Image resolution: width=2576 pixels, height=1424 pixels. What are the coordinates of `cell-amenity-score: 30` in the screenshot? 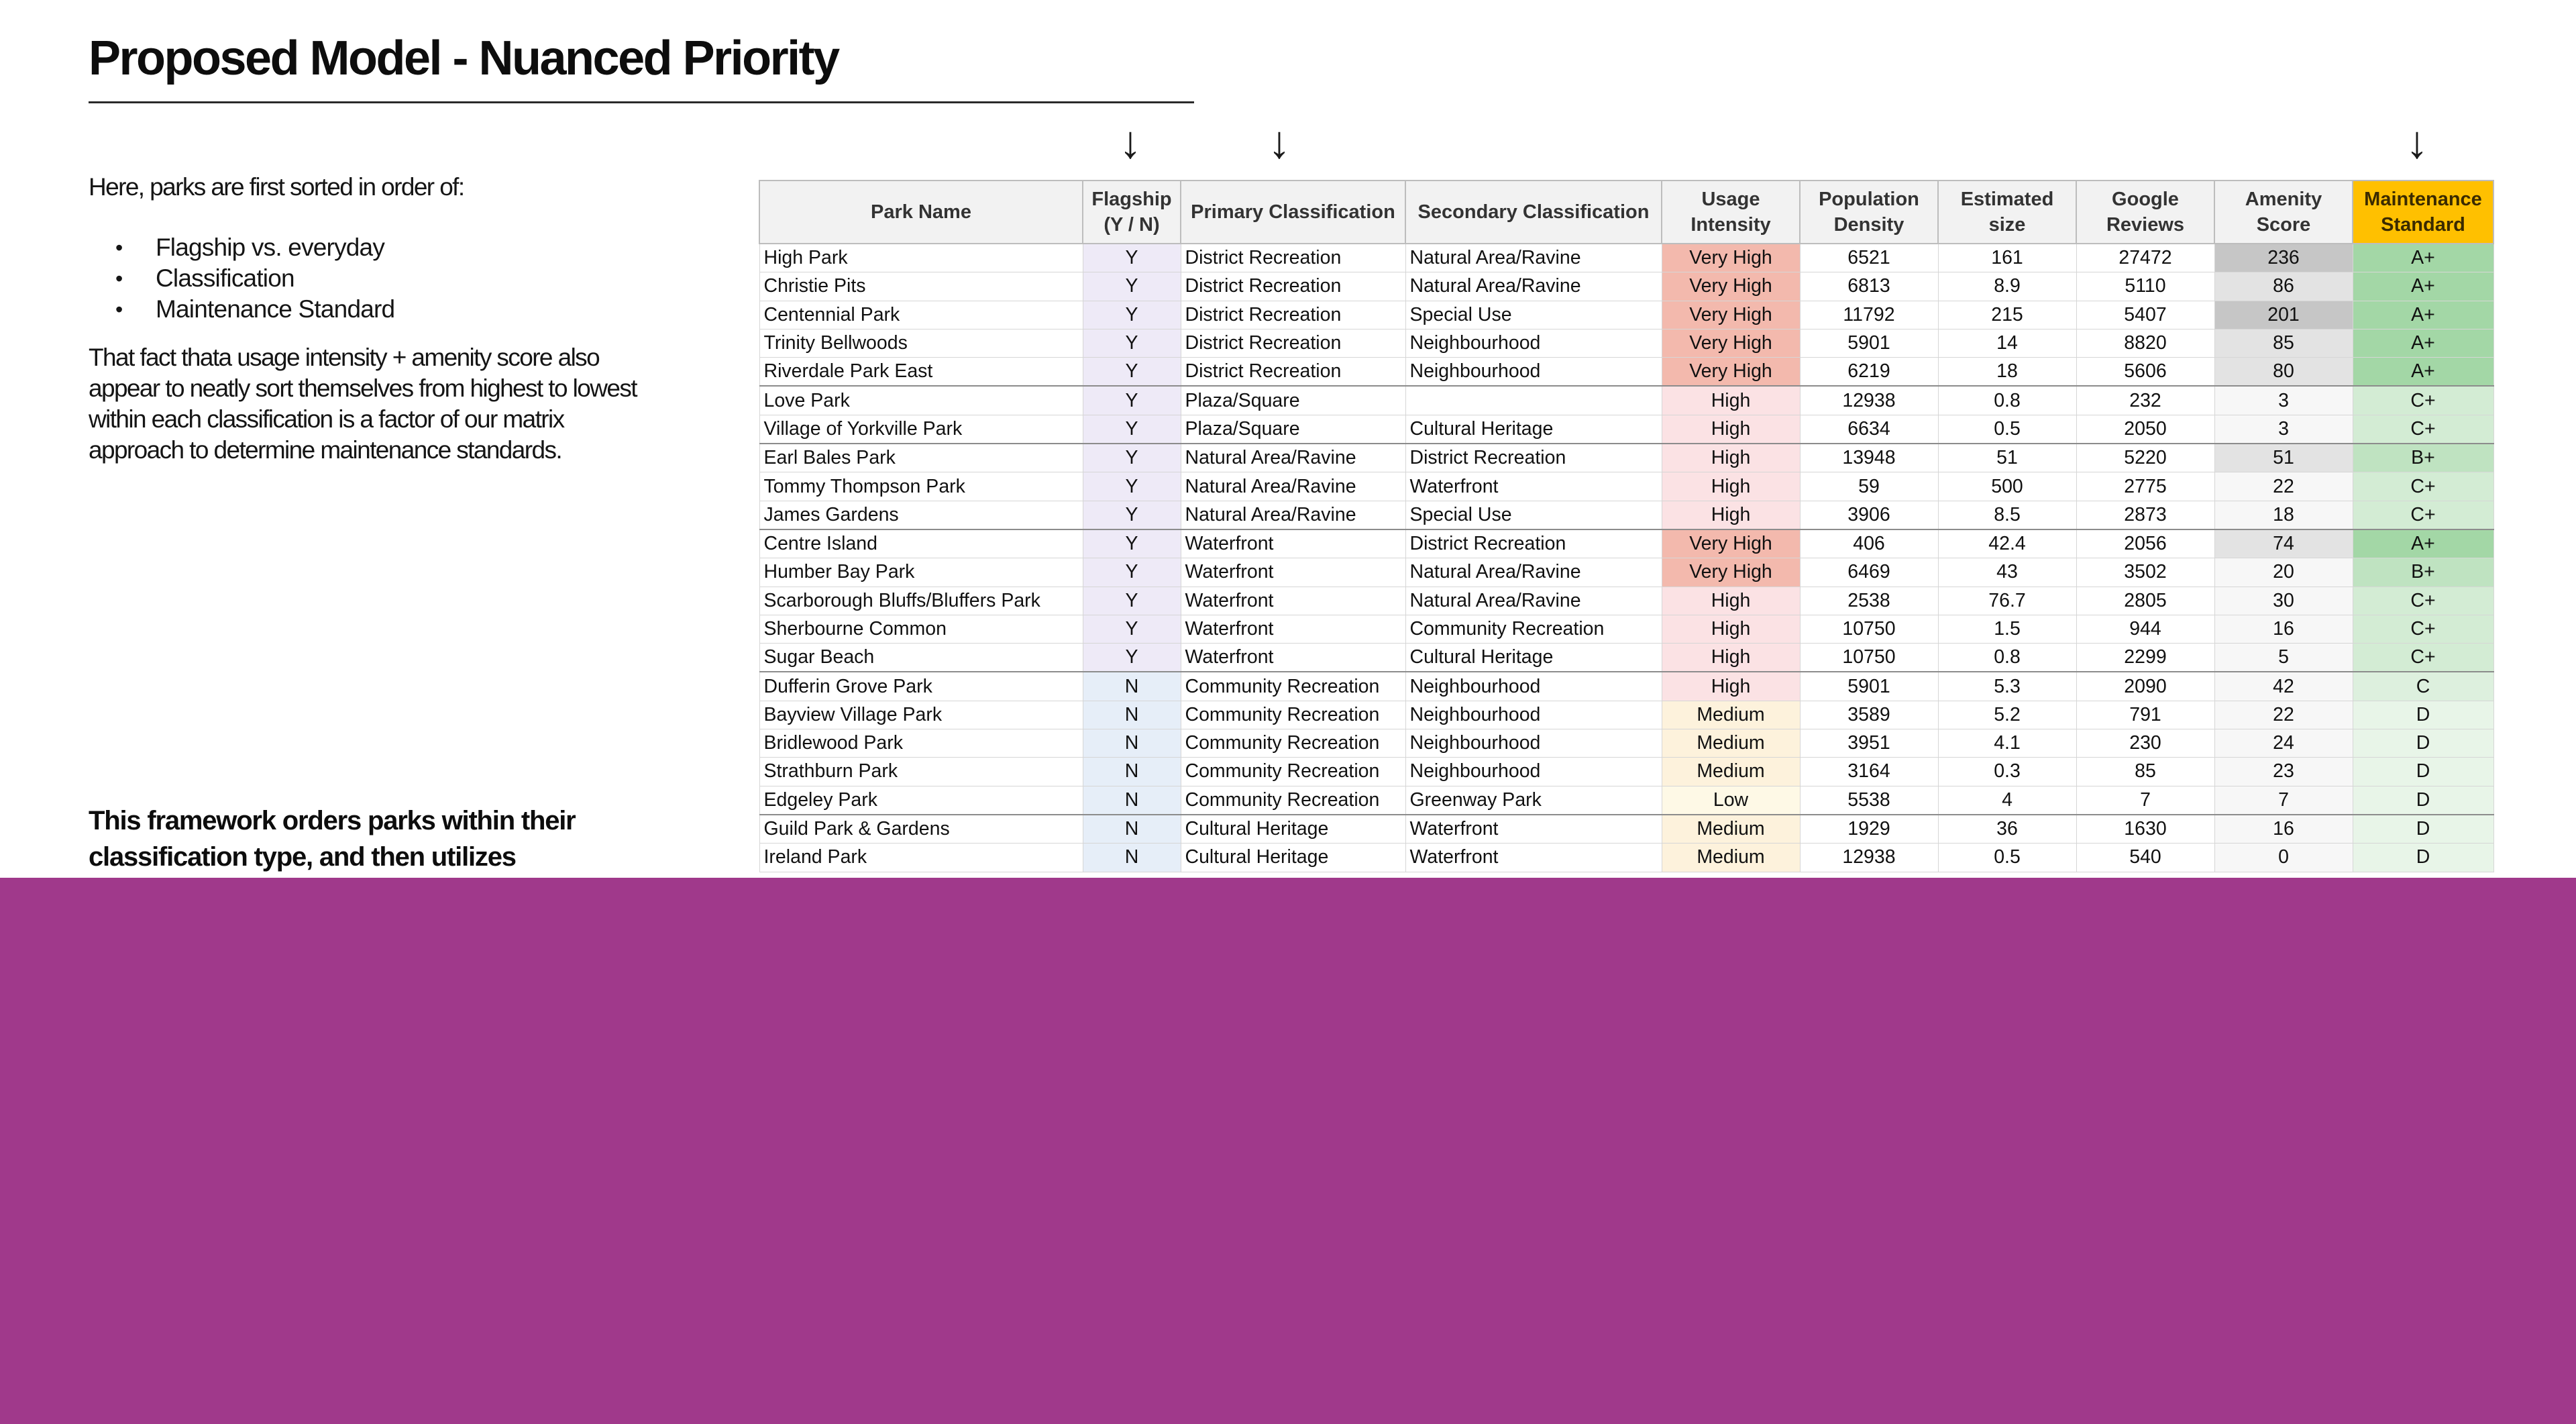 It's located at (2283, 600).